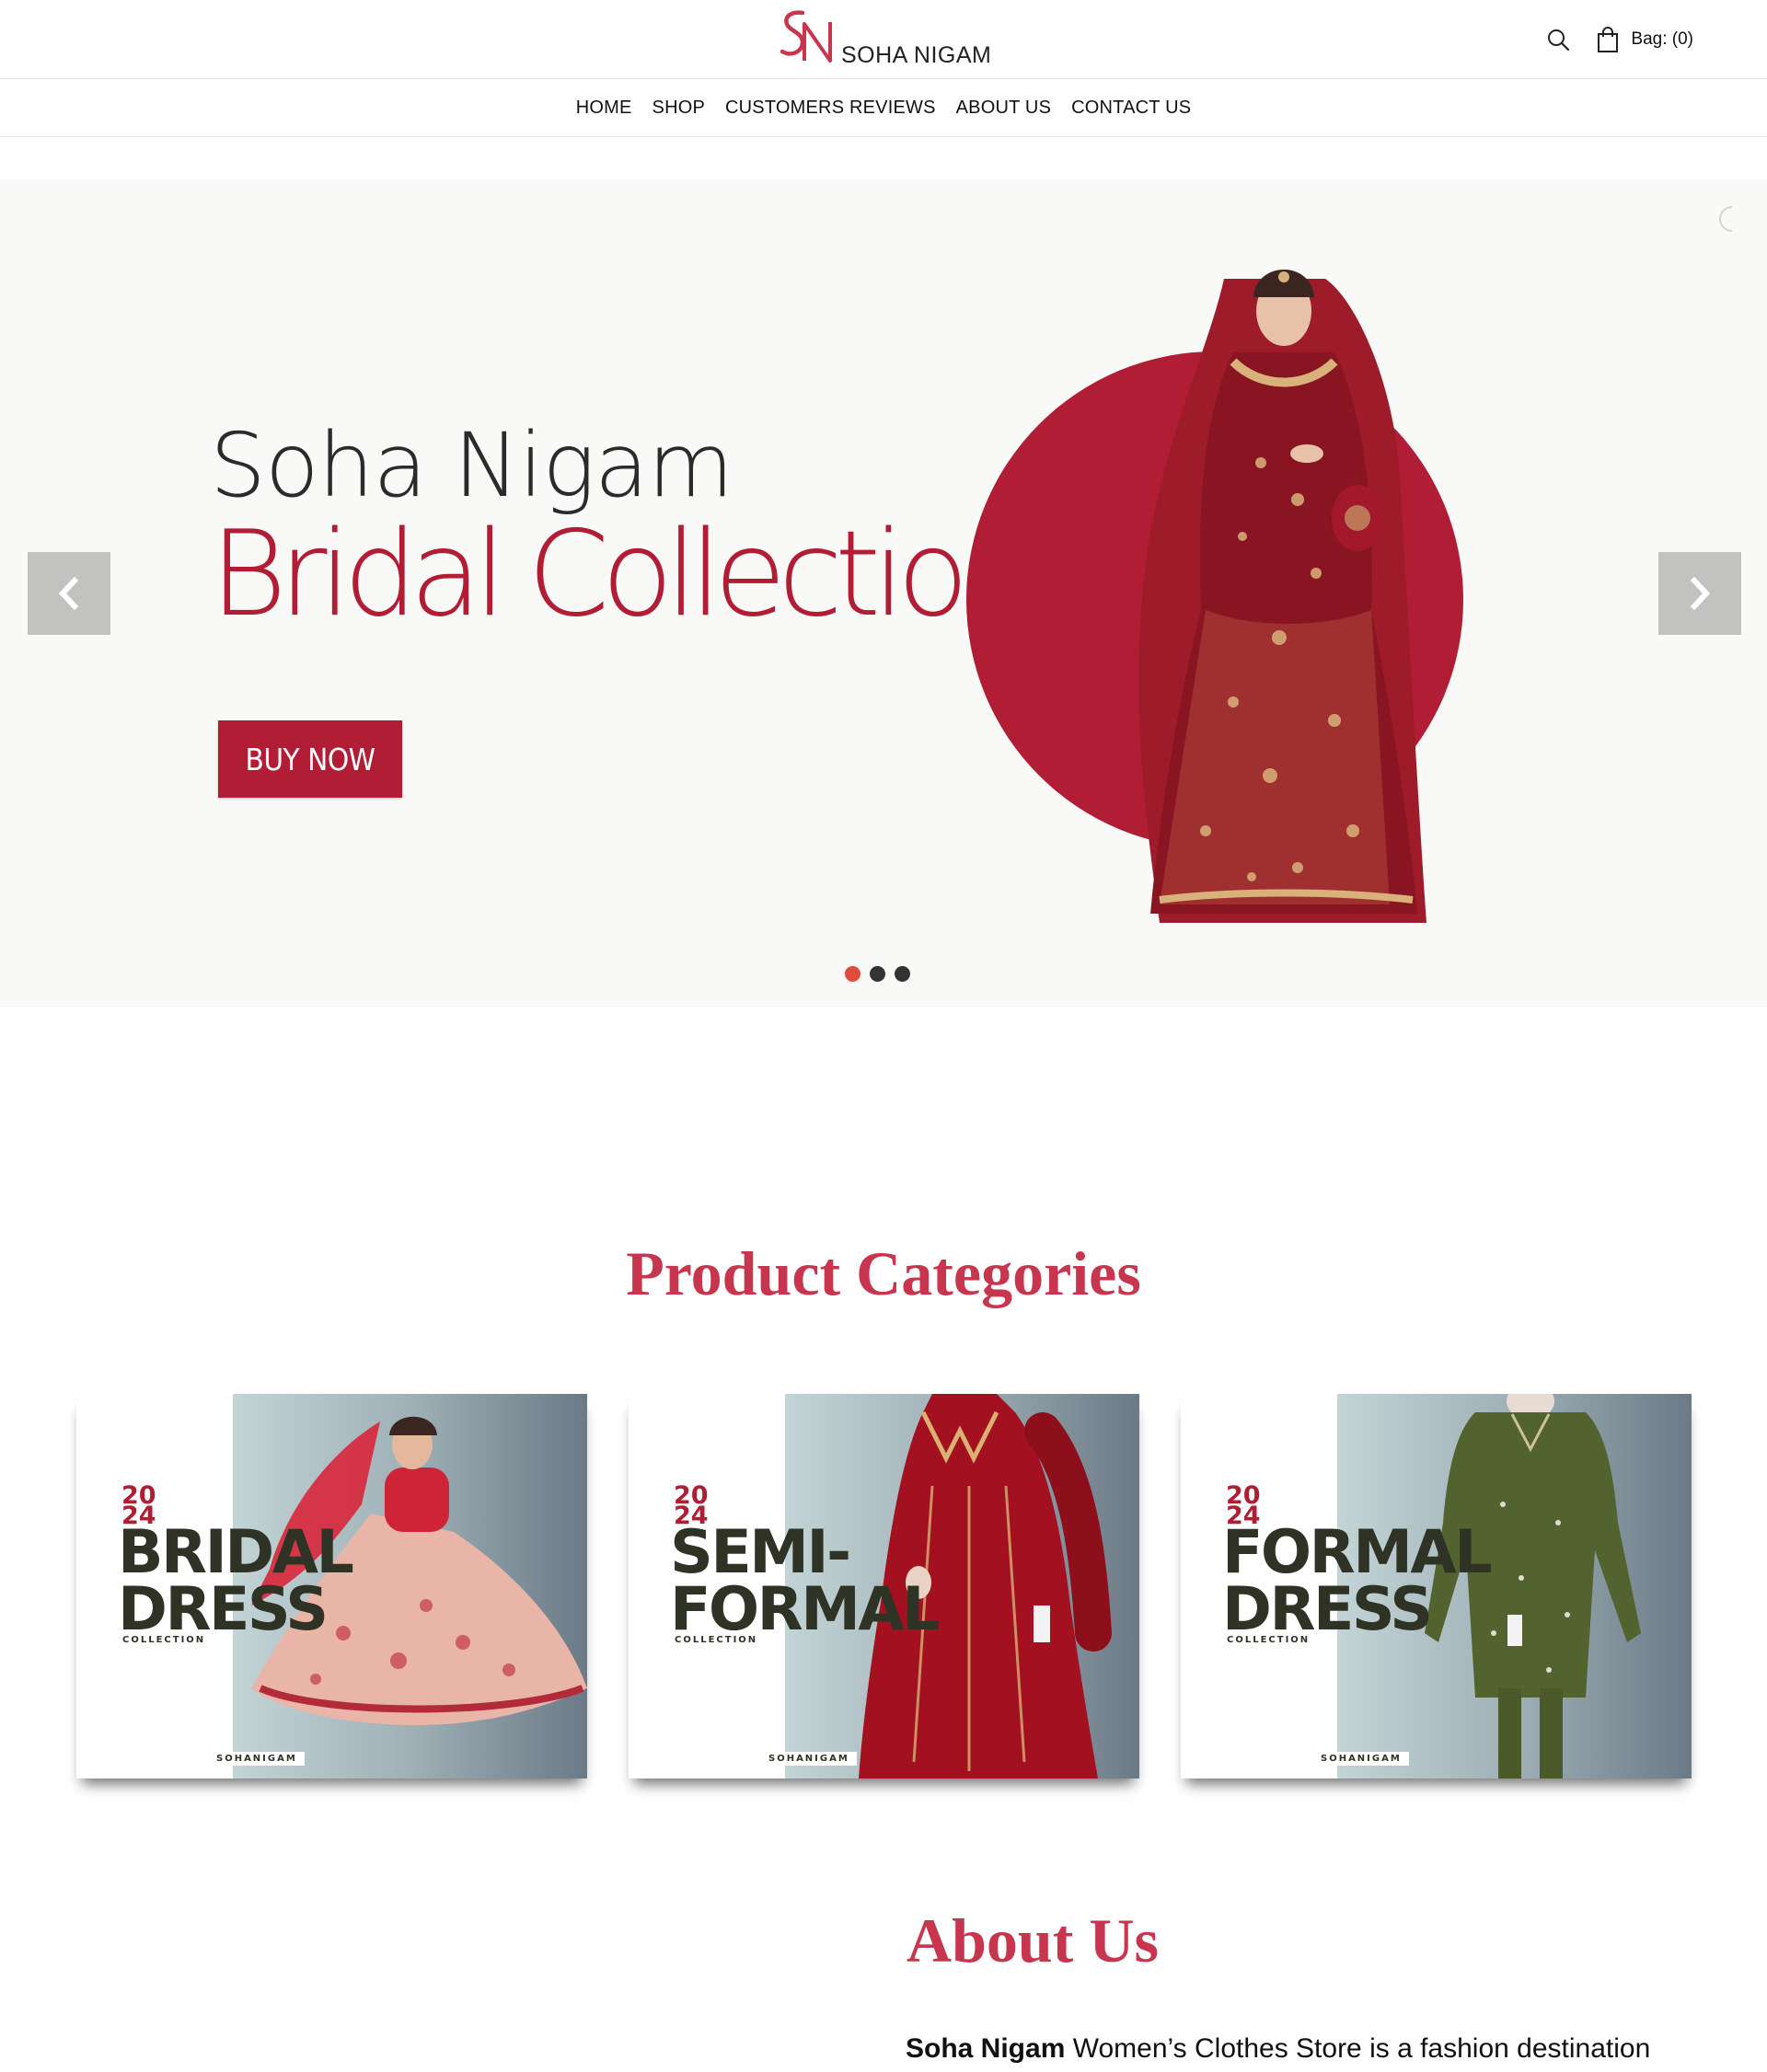 The height and width of the screenshot is (2072, 1767). Describe the element at coordinates (1282, 596) in the screenshot. I see `bride-model-image` at that location.